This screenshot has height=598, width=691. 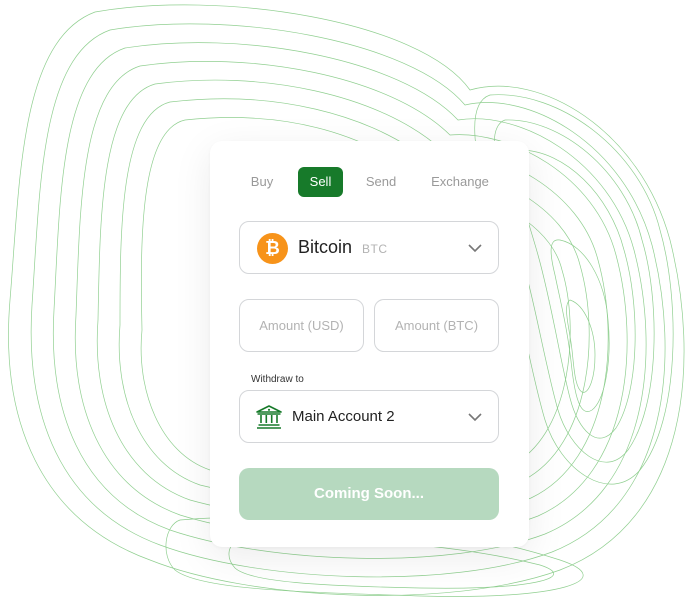 What do you see at coordinates (325, 247) in the screenshot?
I see `coin-name: Bitcoin` at bounding box center [325, 247].